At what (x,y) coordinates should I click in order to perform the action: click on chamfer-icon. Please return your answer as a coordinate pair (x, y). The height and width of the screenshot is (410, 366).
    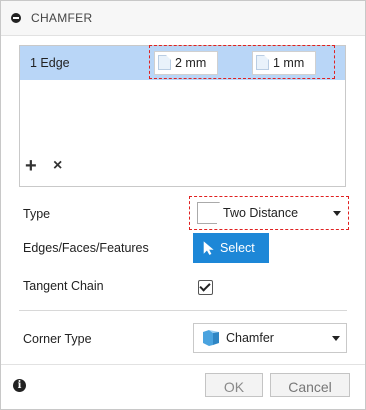
    Looking at the image, I should click on (211, 338).